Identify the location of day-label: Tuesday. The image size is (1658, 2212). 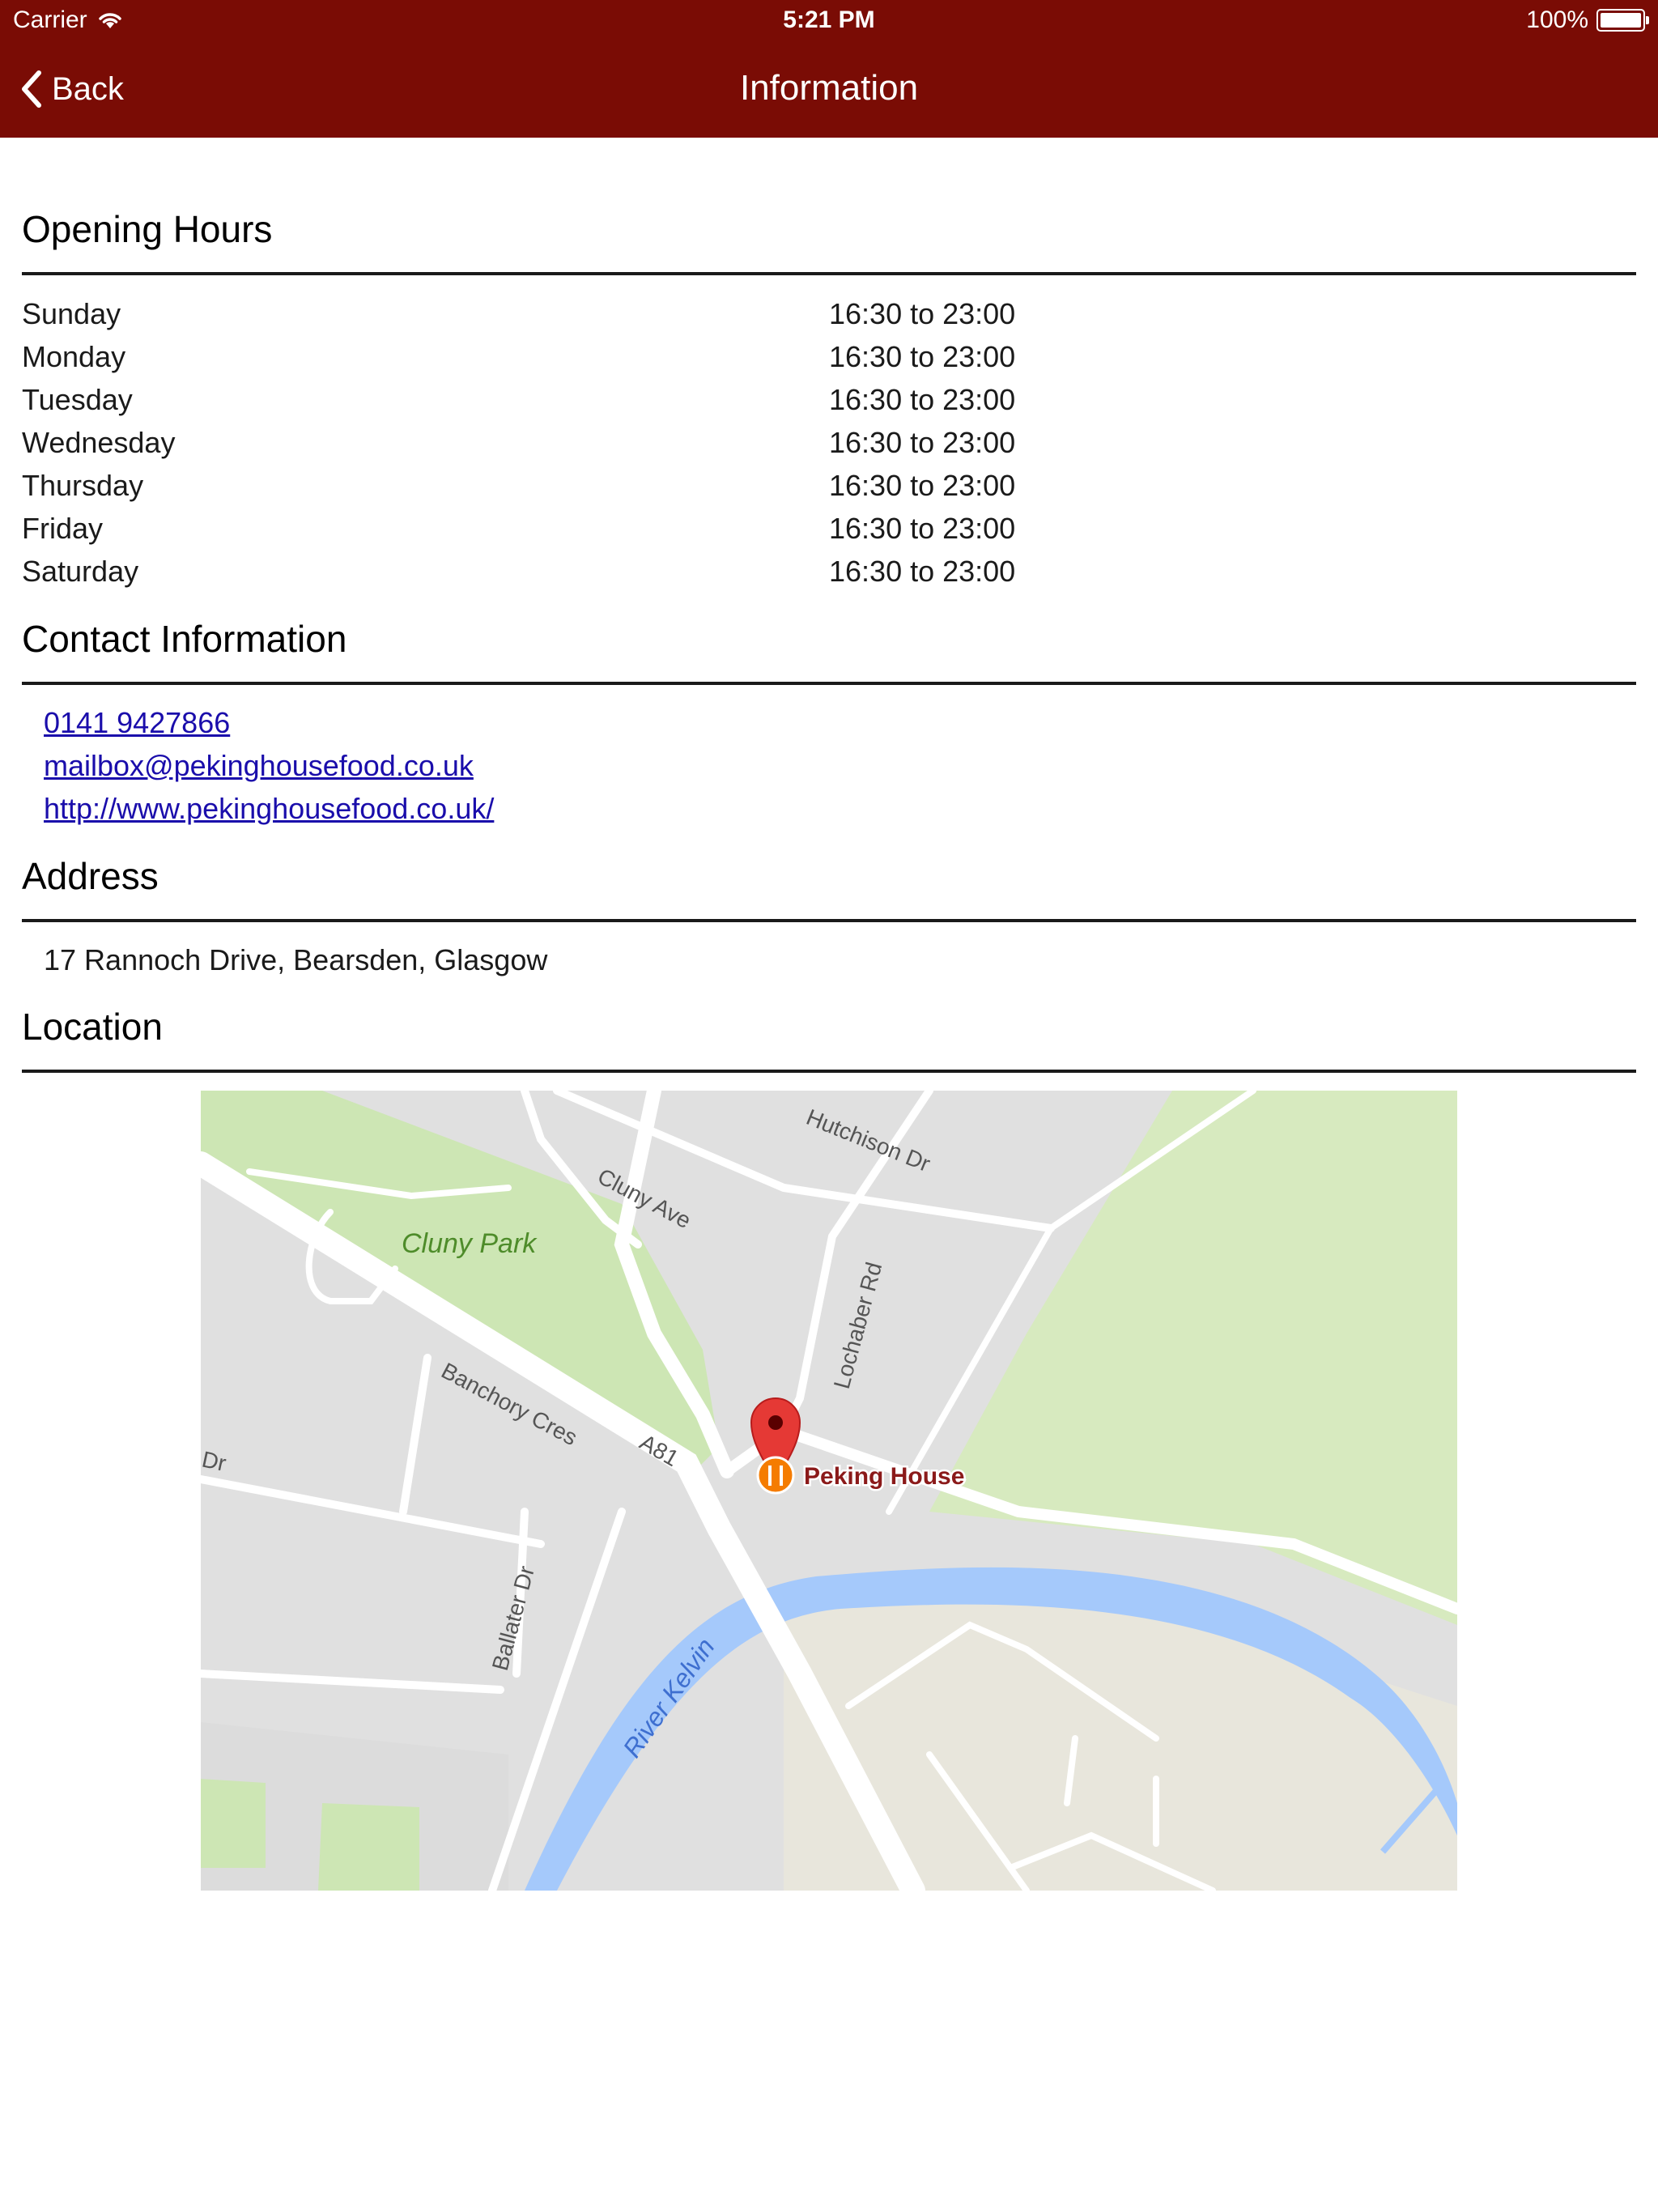
(77, 400).